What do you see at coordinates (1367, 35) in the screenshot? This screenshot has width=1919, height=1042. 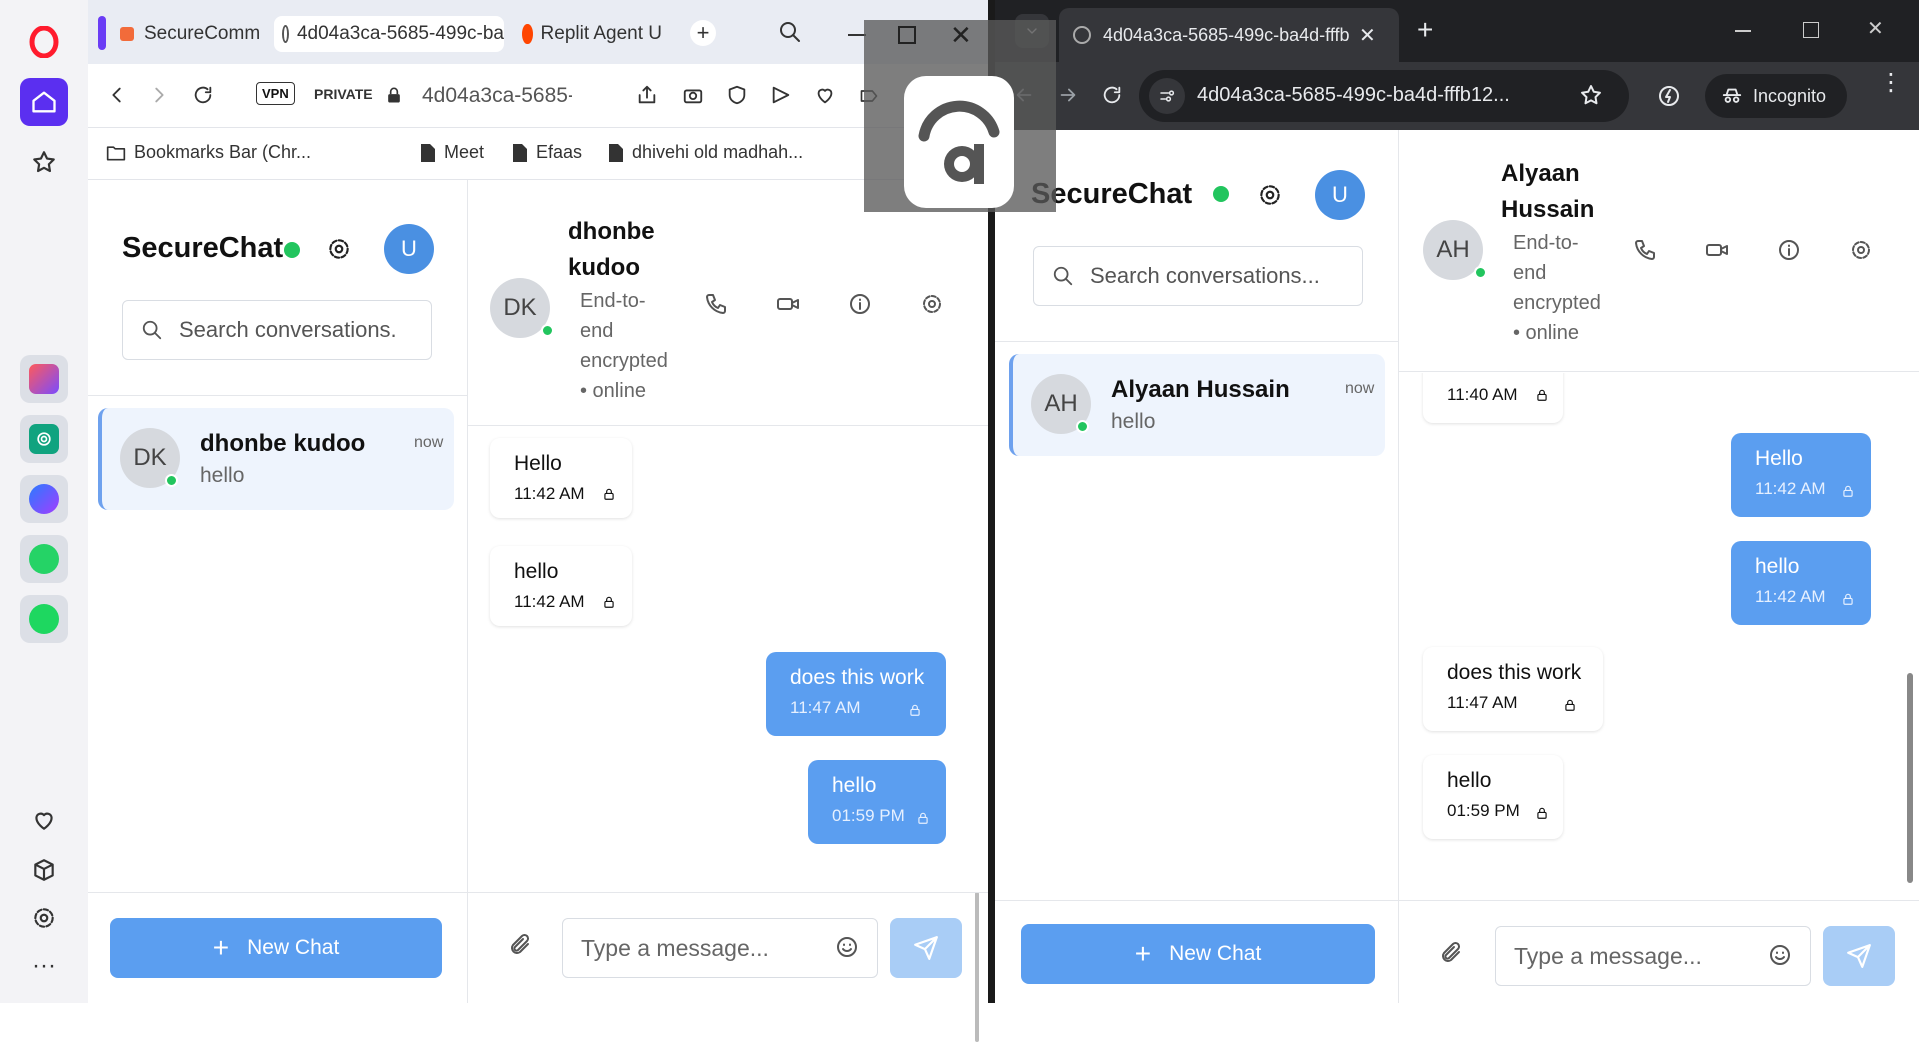 I see `close-tab-icon: ✕` at bounding box center [1367, 35].